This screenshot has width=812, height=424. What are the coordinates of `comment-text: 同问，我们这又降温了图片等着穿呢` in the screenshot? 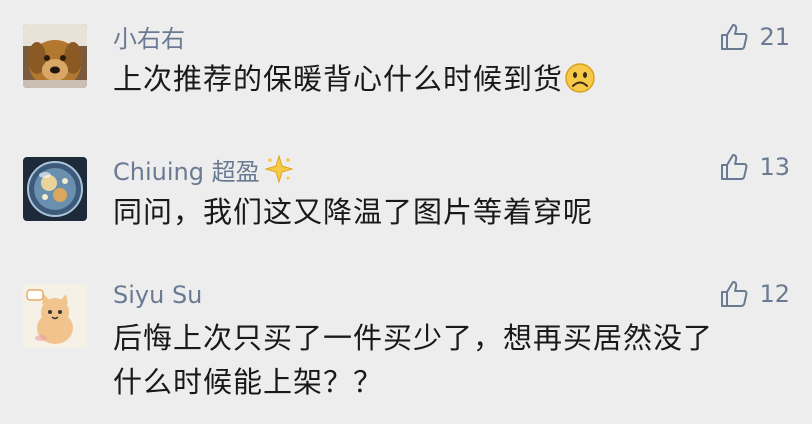 It's located at (353, 212).